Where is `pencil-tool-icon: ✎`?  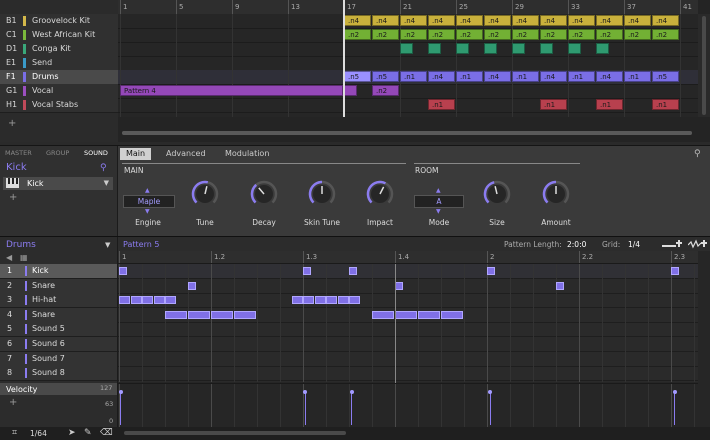 pencil-tool-icon: ✎ is located at coordinates (88, 433).